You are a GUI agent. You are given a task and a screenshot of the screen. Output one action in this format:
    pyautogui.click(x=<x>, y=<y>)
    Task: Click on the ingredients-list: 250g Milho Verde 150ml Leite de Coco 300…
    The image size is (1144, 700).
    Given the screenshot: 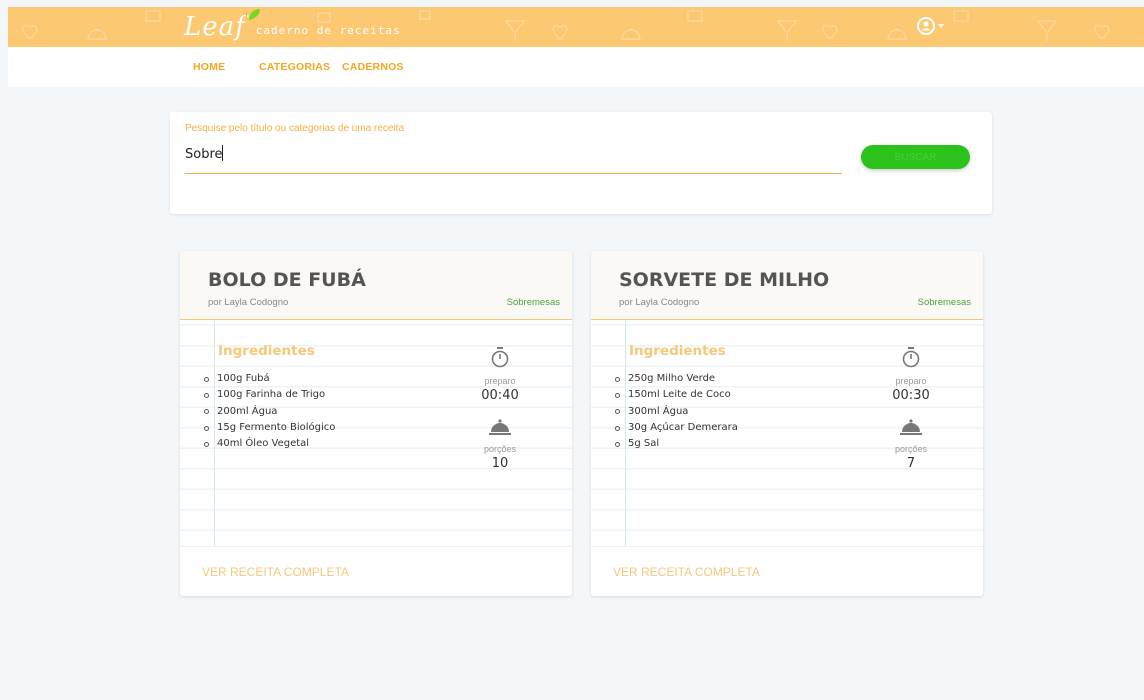 What is the action you would take?
    pyautogui.click(x=676, y=411)
    